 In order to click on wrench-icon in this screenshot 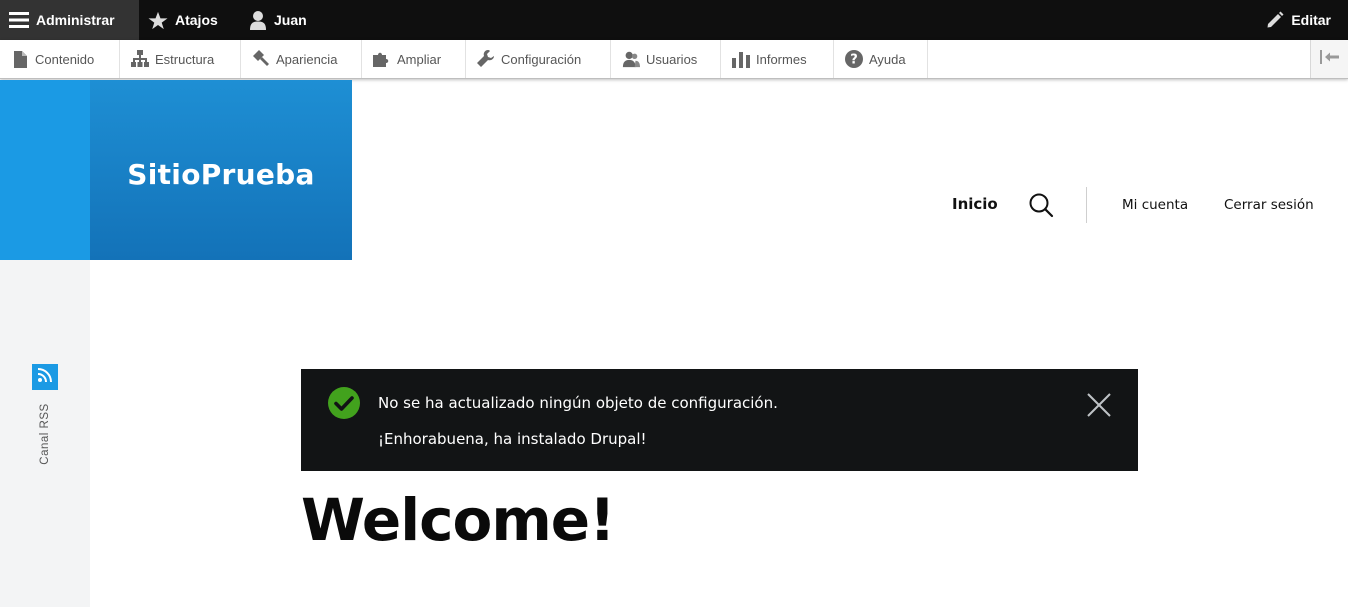, I will do `click(486, 59)`.